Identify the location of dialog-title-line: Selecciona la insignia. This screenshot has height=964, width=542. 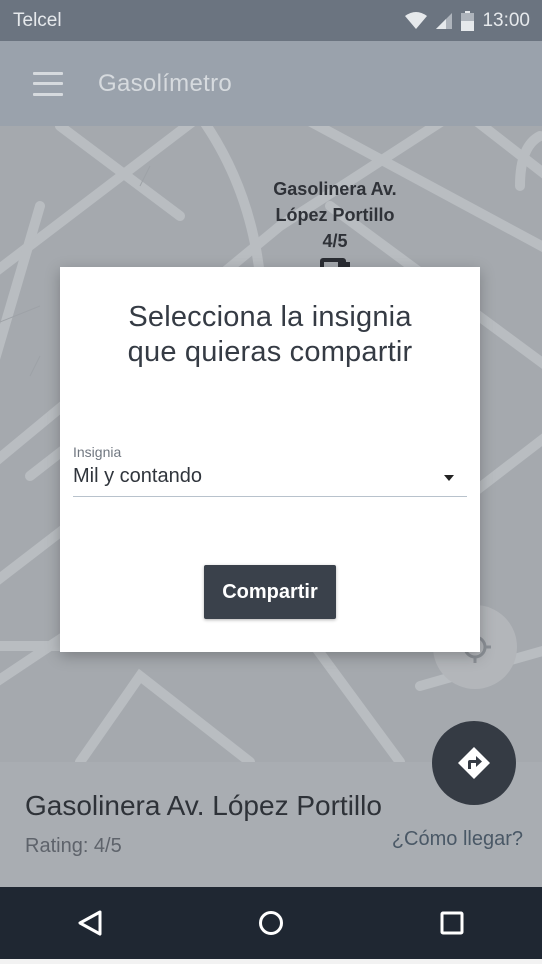
(270, 317).